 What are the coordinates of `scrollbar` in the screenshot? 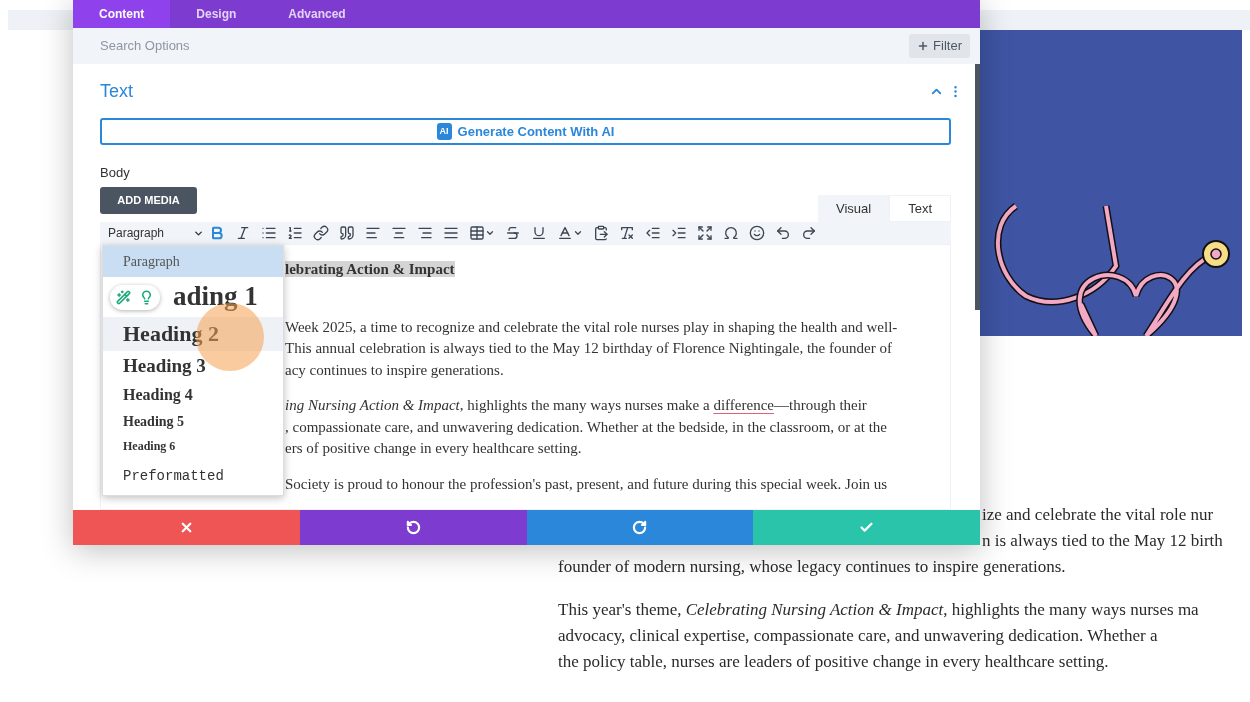 It's located at (977, 187).